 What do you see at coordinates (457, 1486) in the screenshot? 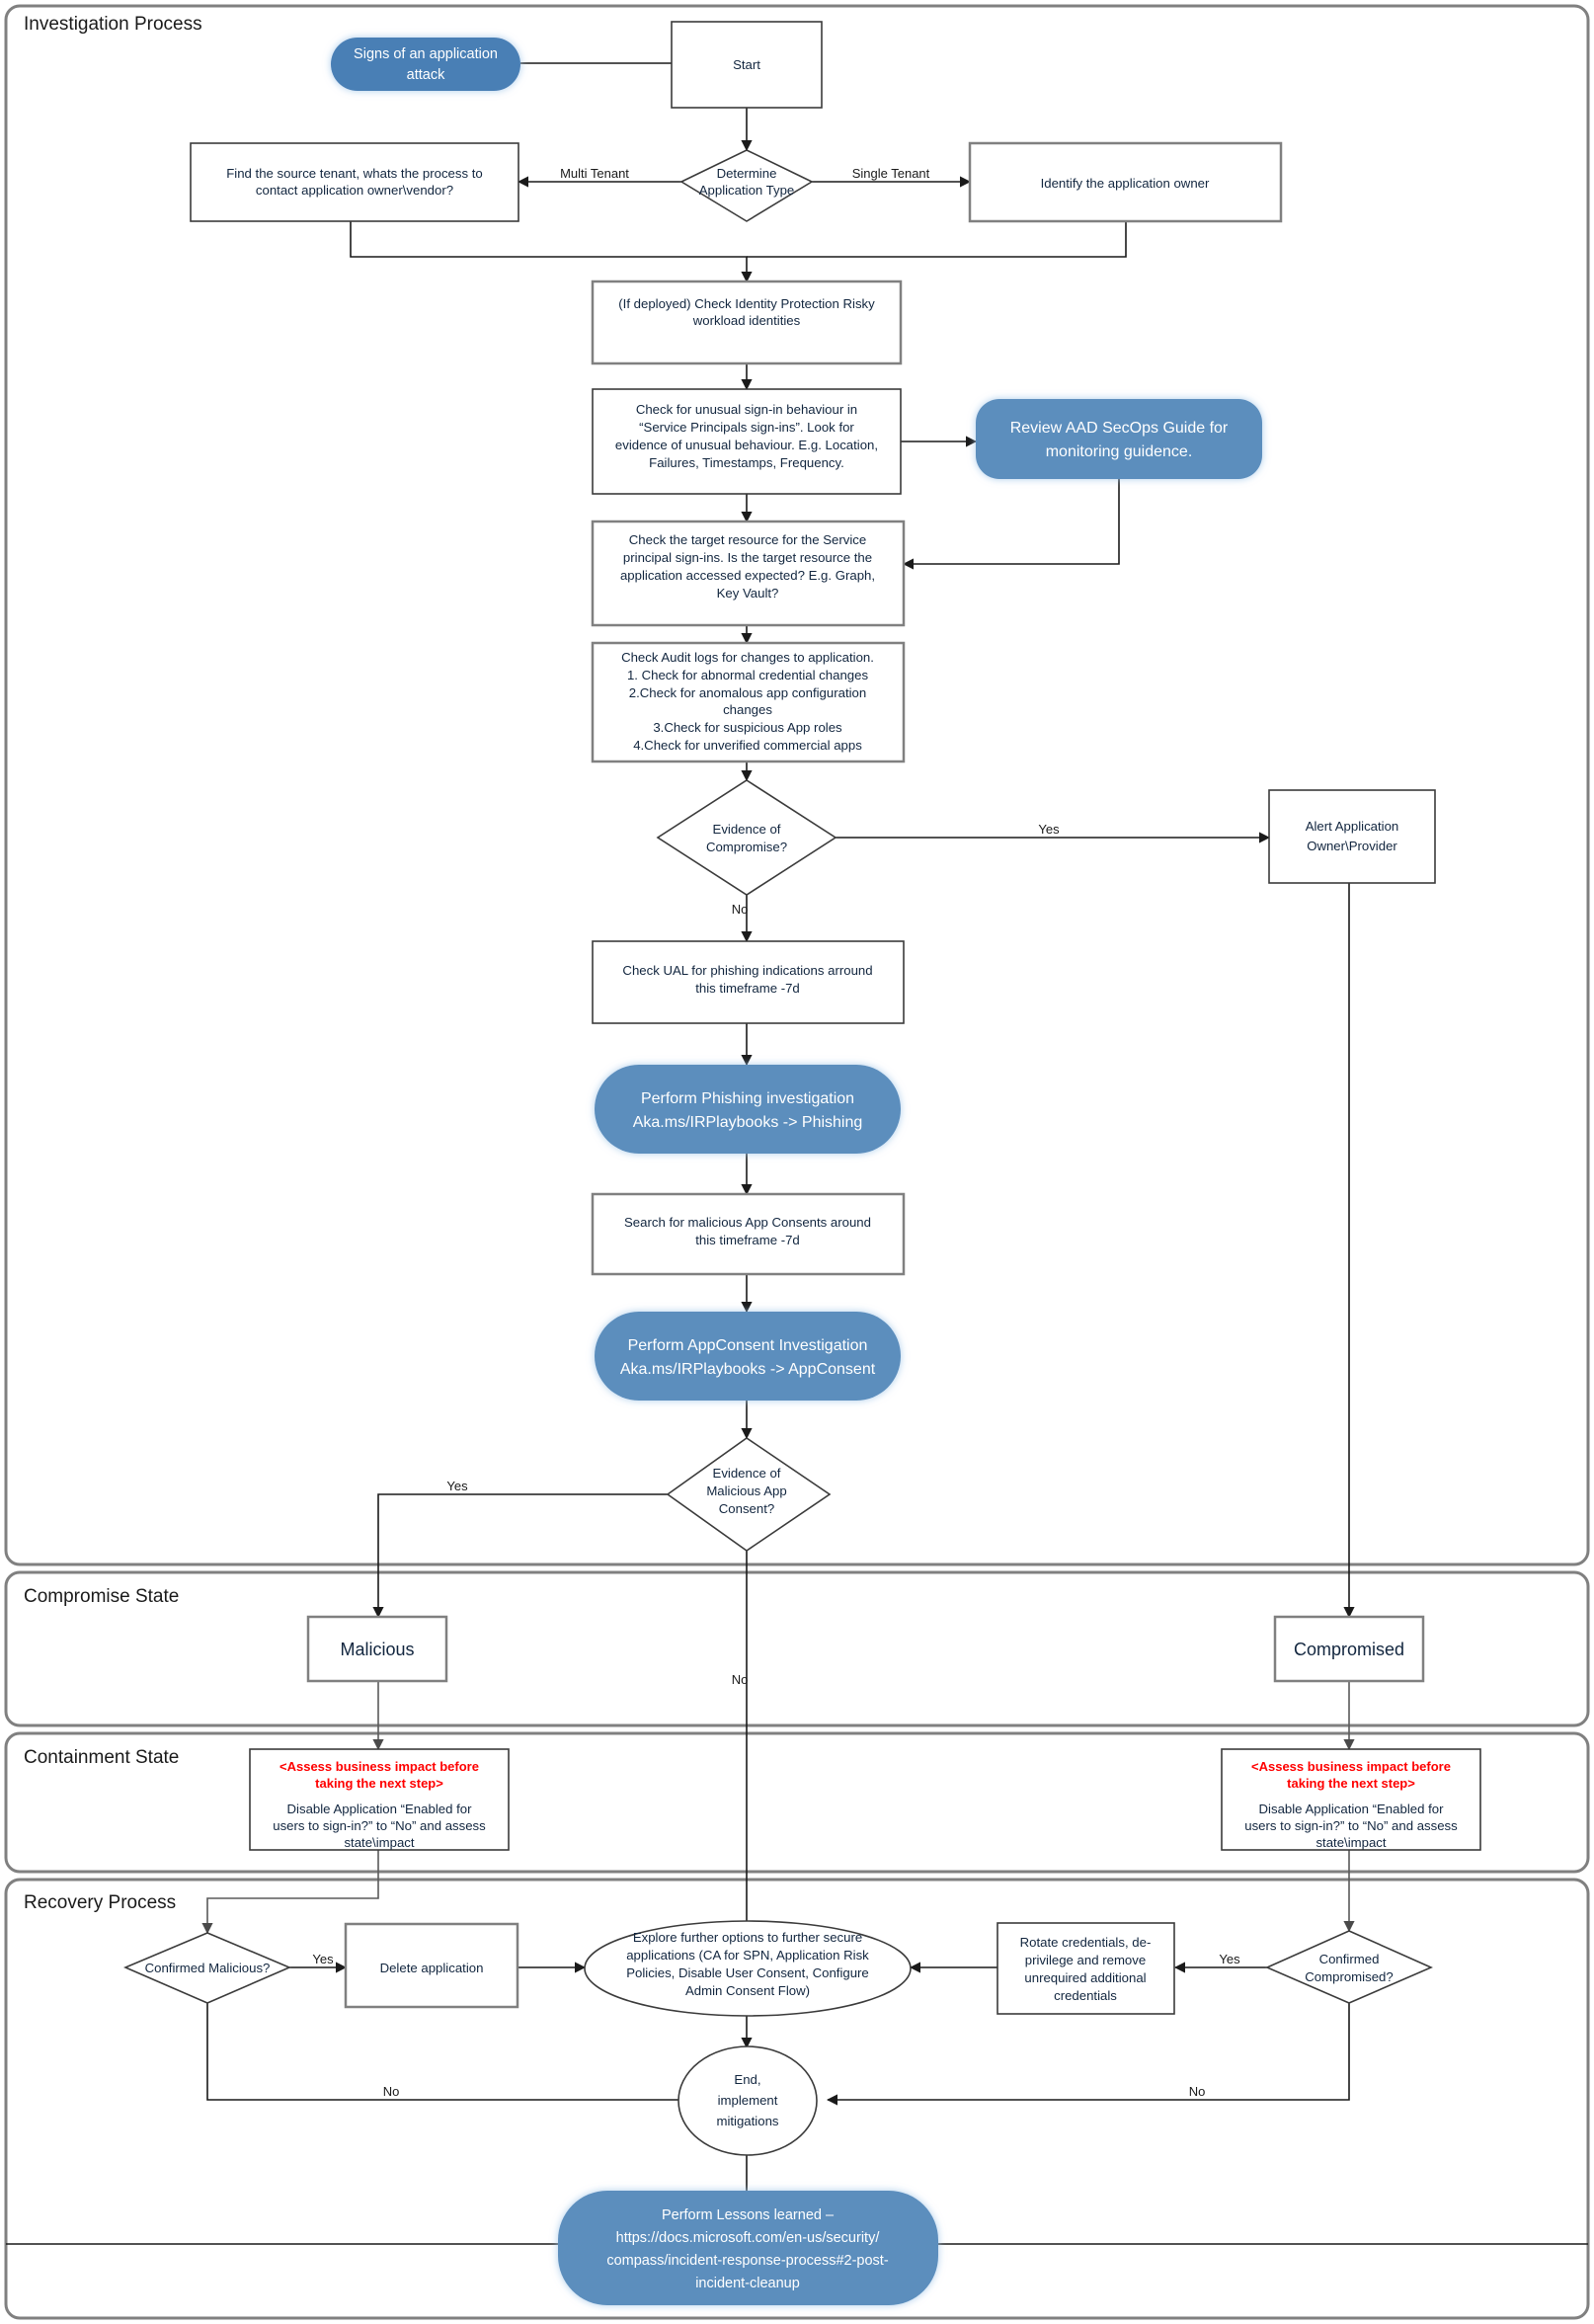
I see `edge-label-consent-yes: Yes` at bounding box center [457, 1486].